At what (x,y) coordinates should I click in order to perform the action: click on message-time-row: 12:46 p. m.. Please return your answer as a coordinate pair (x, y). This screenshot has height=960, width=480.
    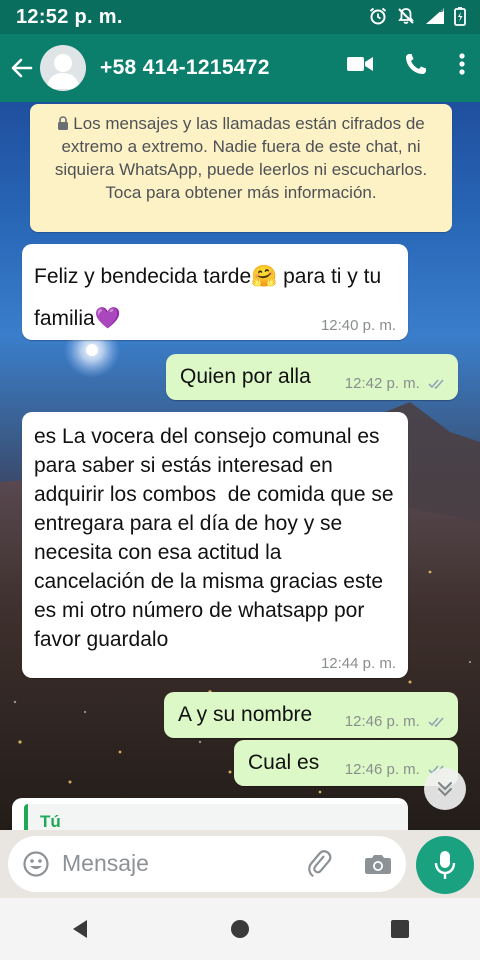
    Looking at the image, I should click on (395, 721).